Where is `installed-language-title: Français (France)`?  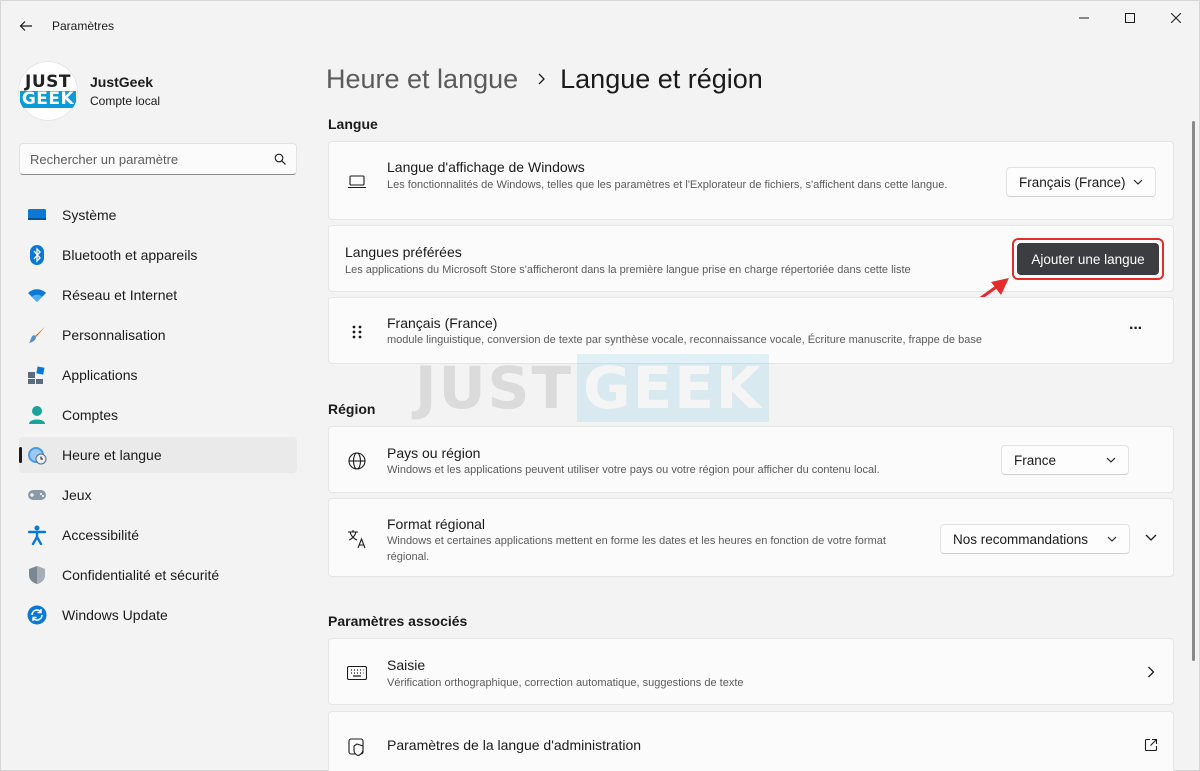 installed-language-title: Français (France) is located at coordinates (442, 323).